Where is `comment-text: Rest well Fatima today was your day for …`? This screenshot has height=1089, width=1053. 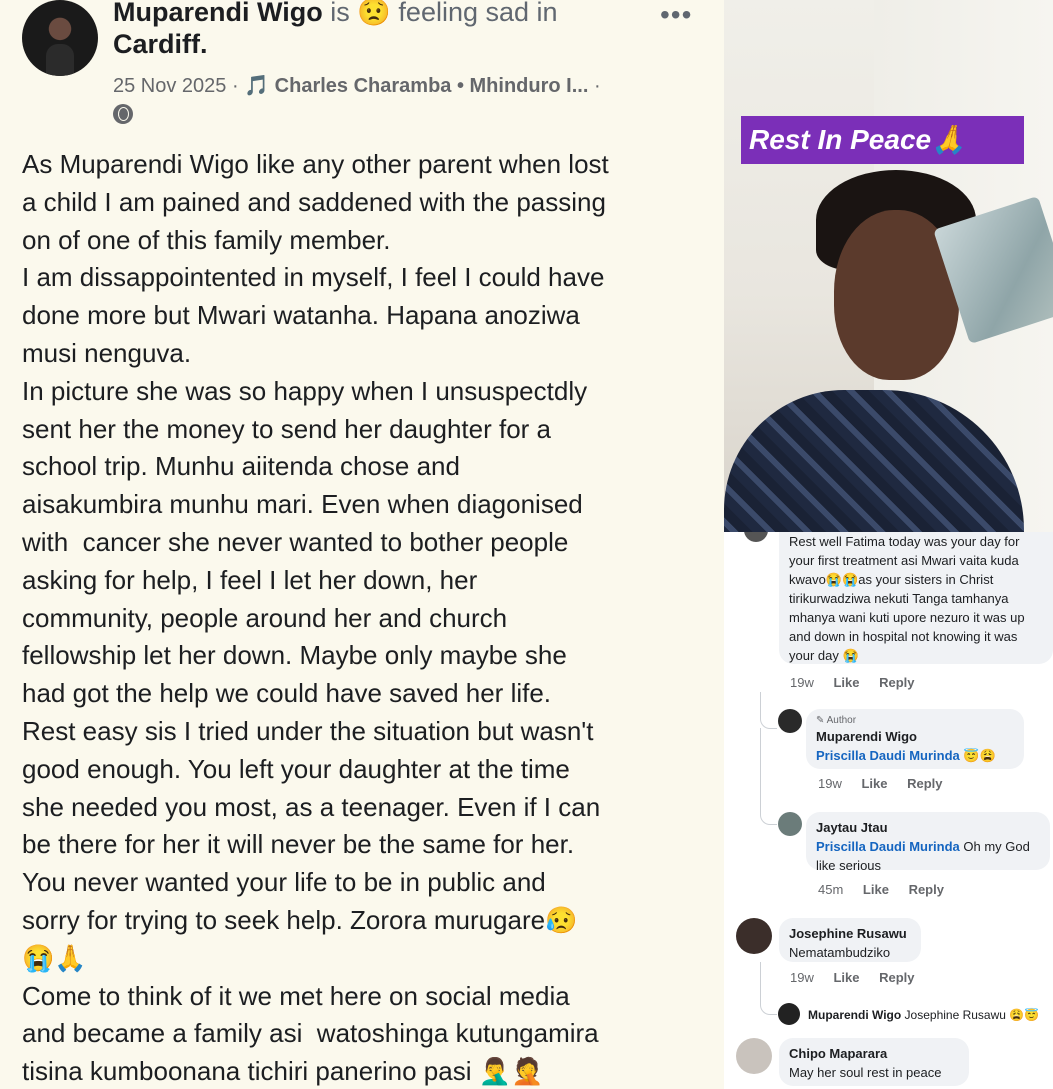
comment-text: Rest well Fatima today was your day for … is located at coordinates (907, 598).